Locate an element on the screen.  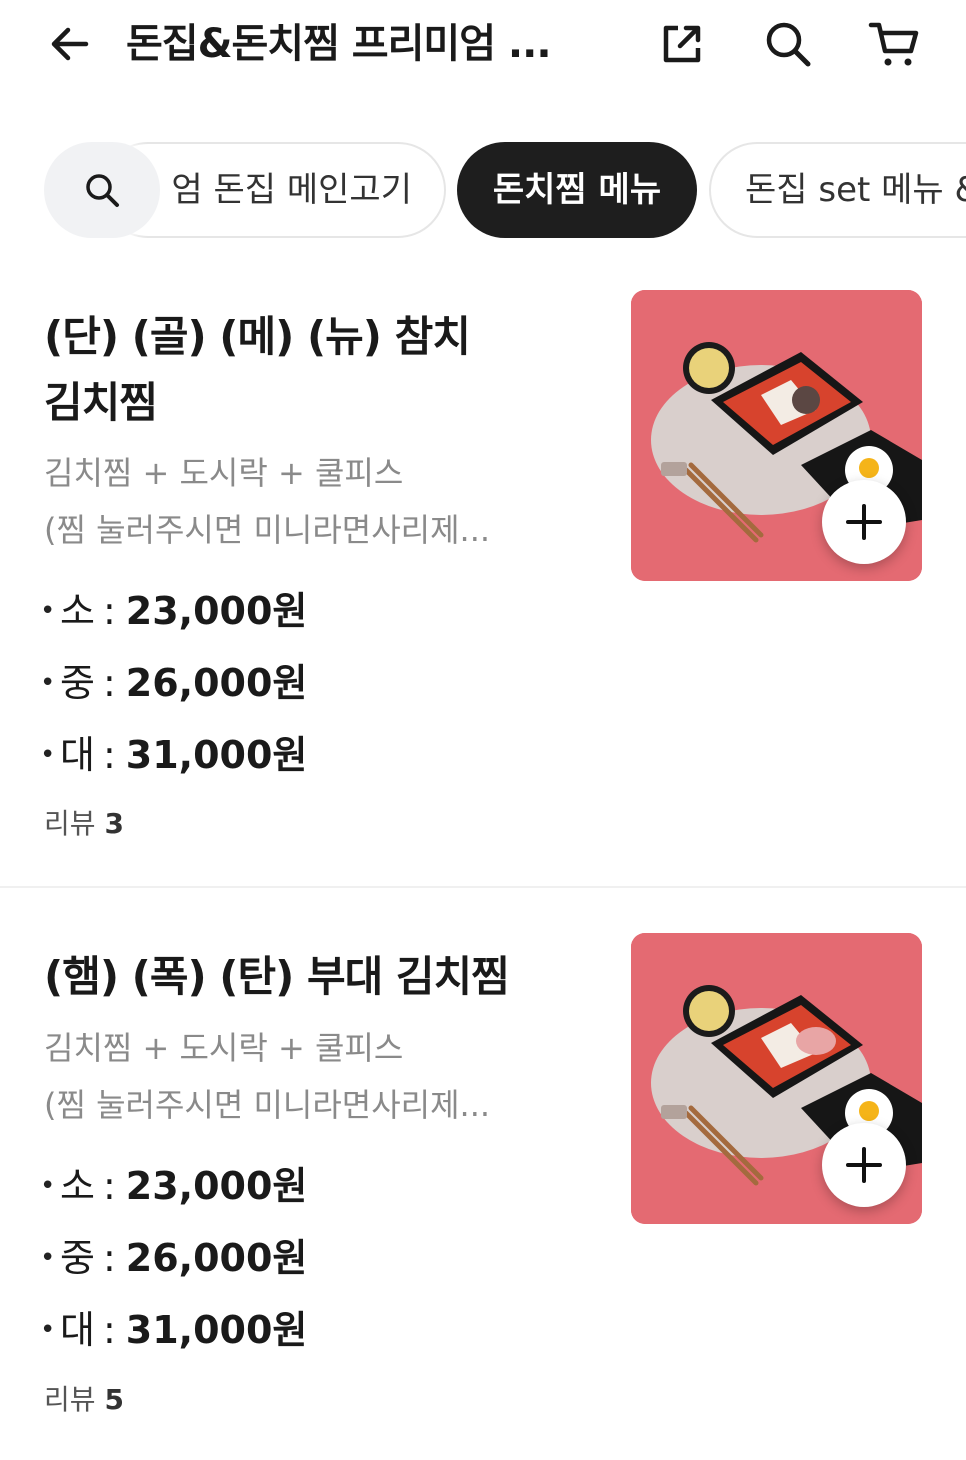
item-name: (단) (골) (메) (뉴) 참치 김치찜 is located at coordinates (304, 370).